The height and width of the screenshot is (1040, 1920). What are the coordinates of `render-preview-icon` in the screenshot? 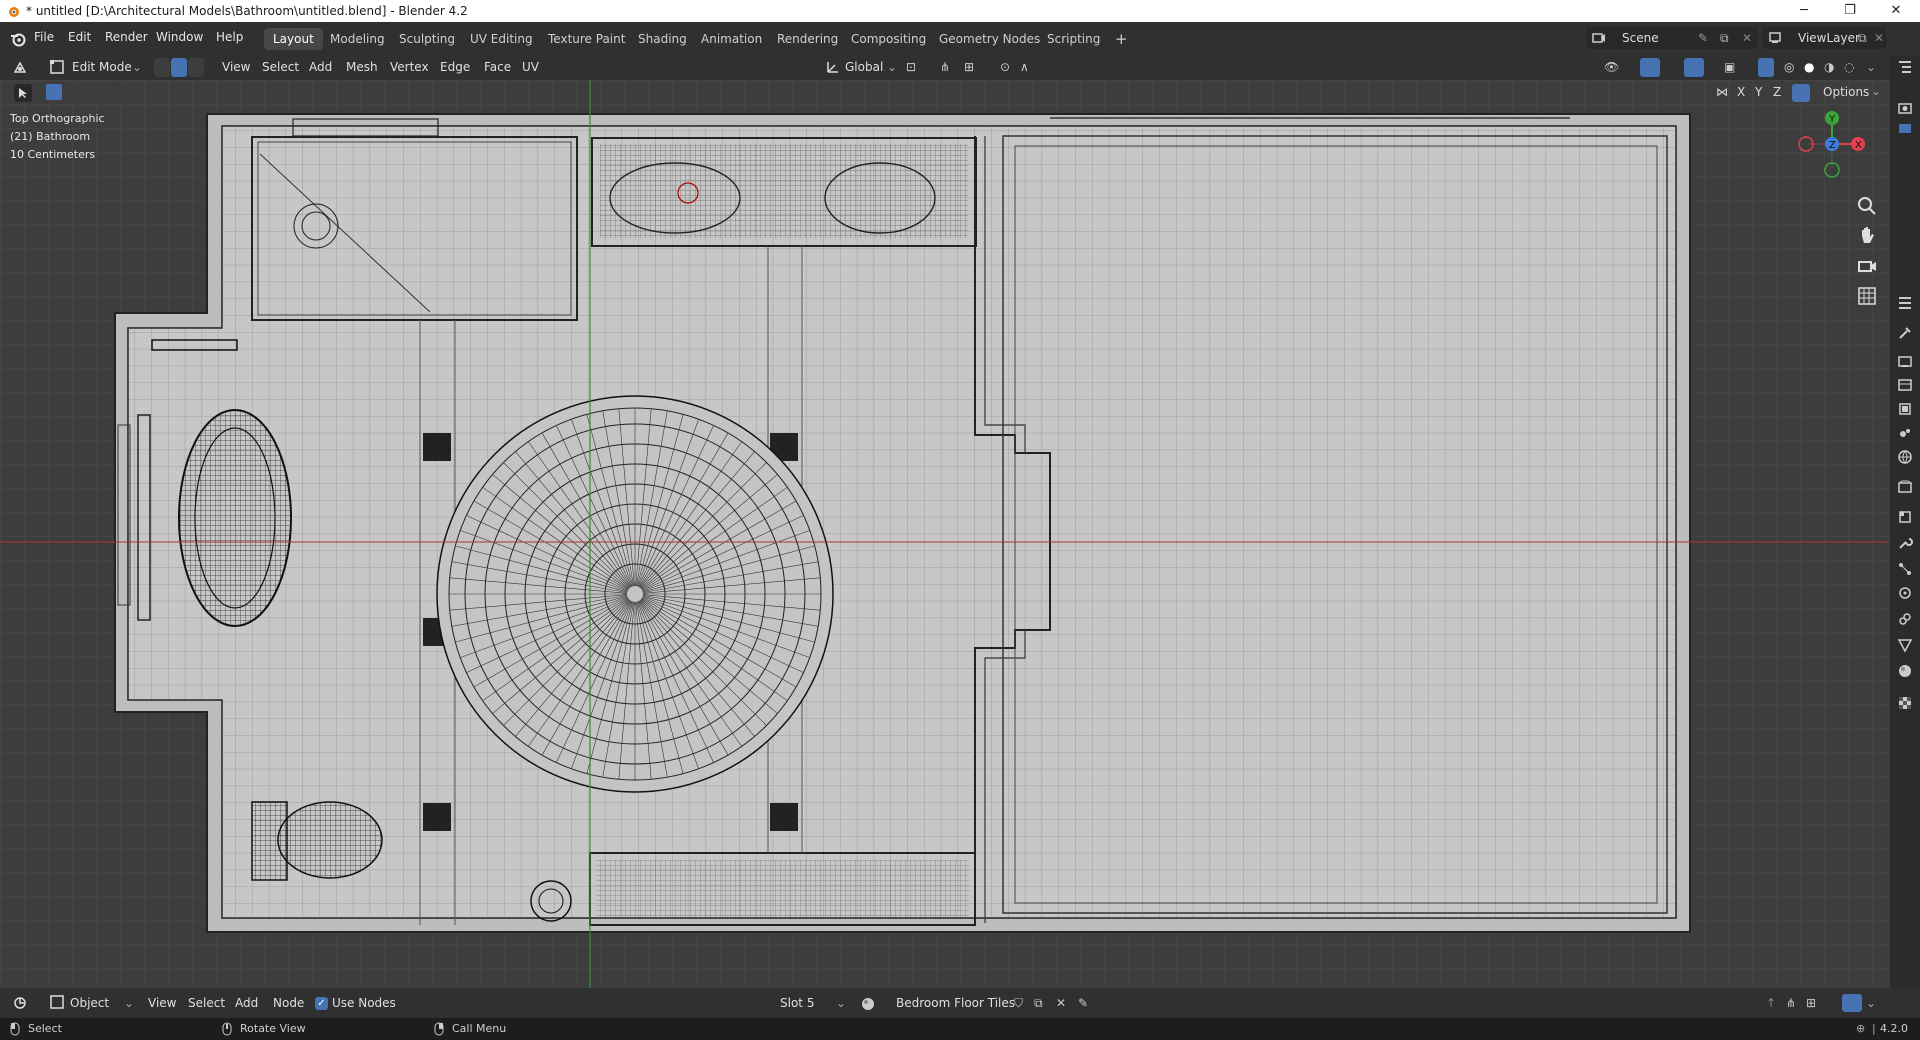 It's located at (1905, 127).